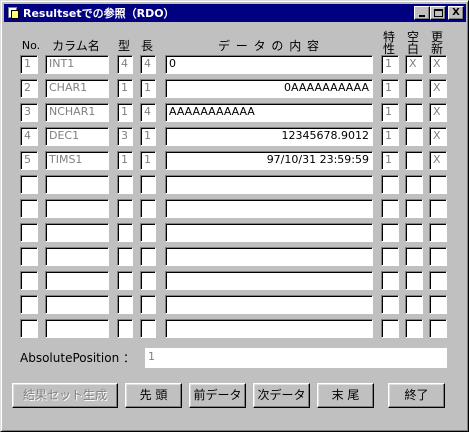 The width and height of the screenshot is (469, 432). I want to click on column-name-cell: NCHAR1, so click(77, 112).